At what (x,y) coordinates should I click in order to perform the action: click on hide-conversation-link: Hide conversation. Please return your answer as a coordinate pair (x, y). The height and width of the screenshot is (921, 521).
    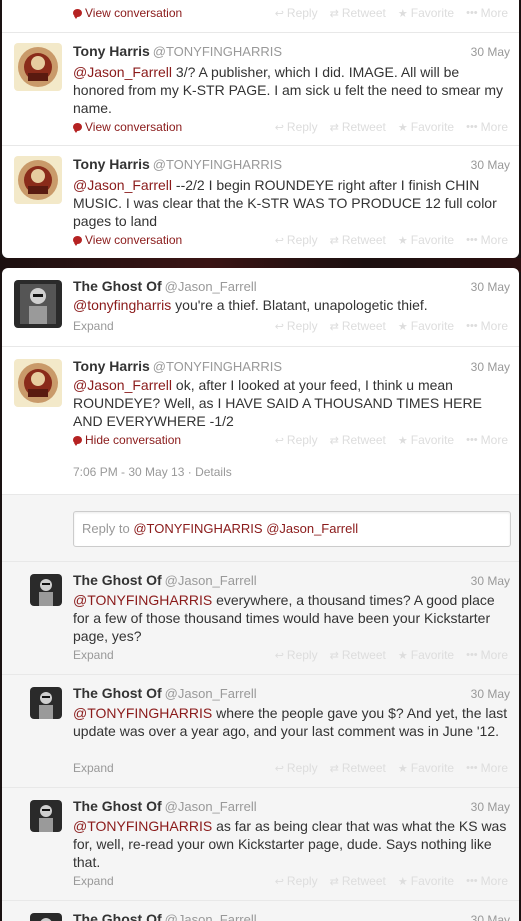
    Looking at the image, I should click on (127, 440).